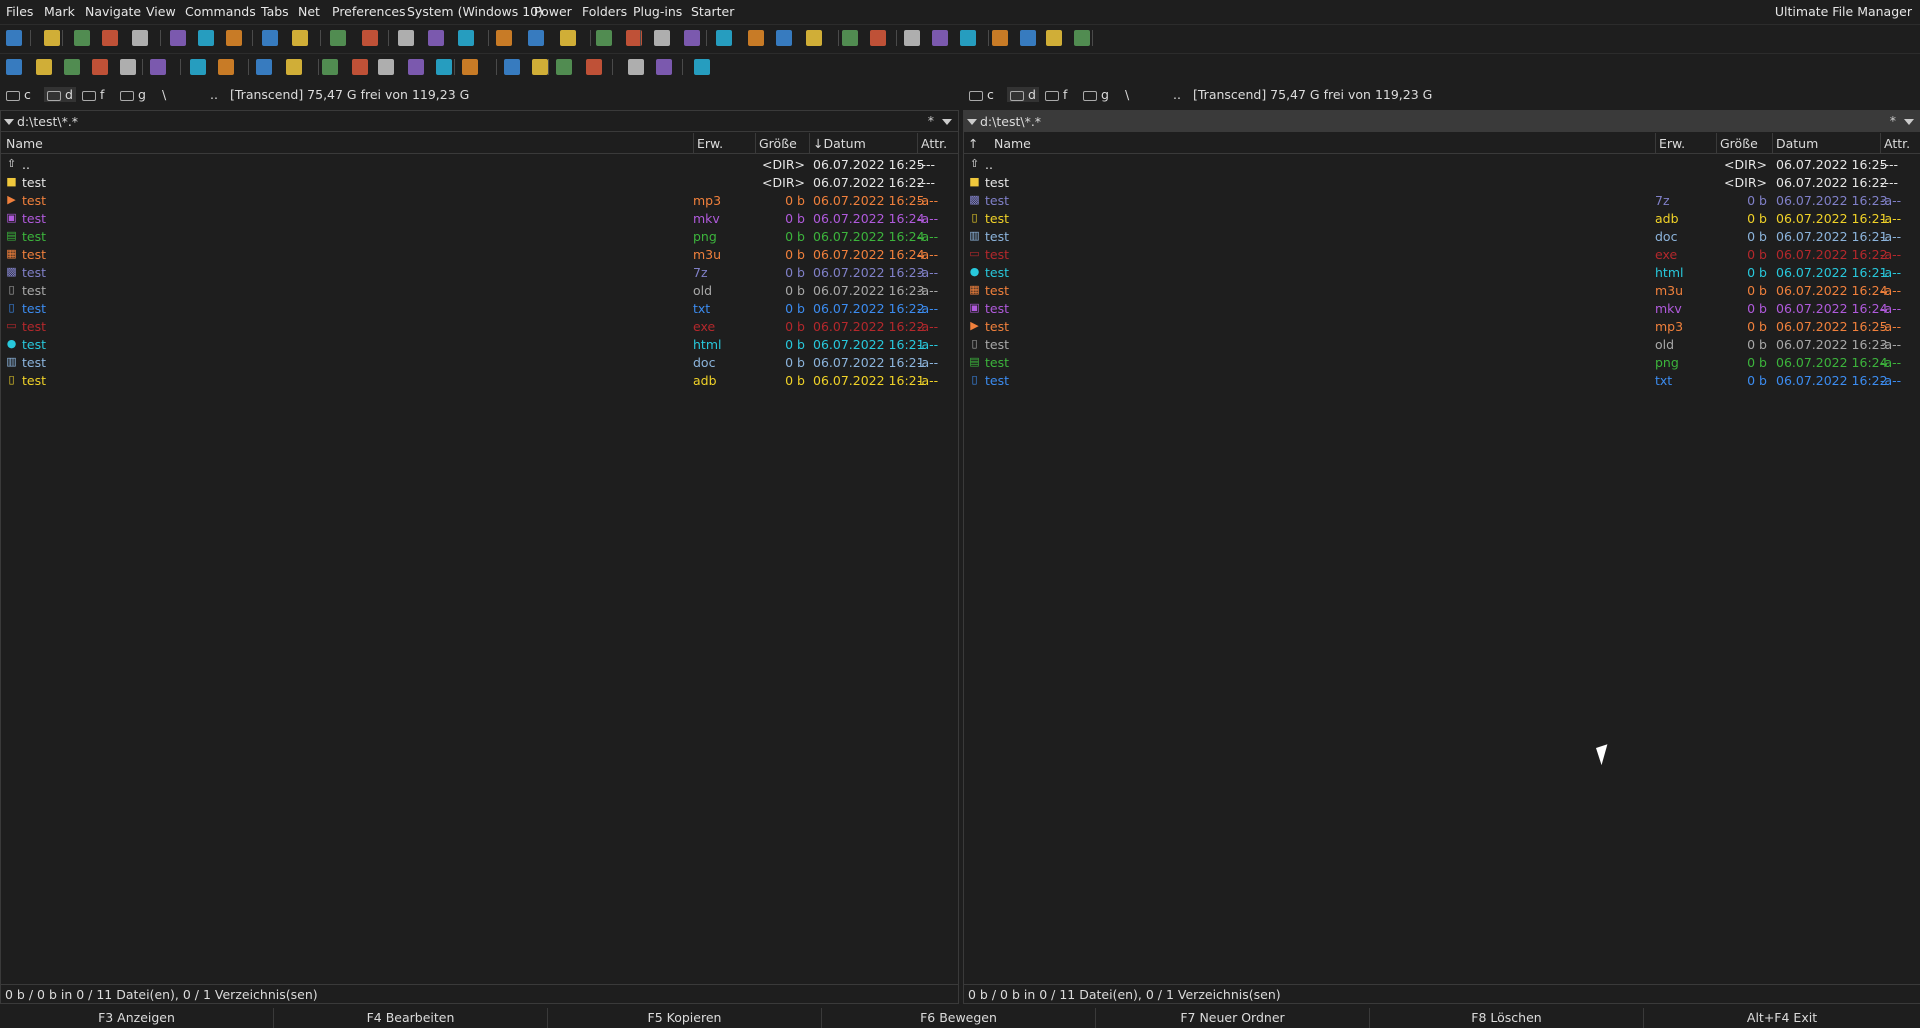 This screenshot has height=1028, width=1920. Describe the element at coordinates (756, 38) in the screenshot. I see `main-tool-24-icon` at that location.